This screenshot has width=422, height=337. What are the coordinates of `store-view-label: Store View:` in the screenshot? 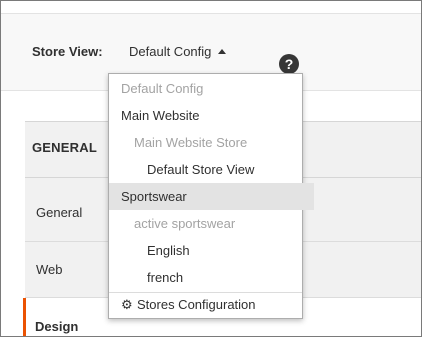 It's located at (67, 51).